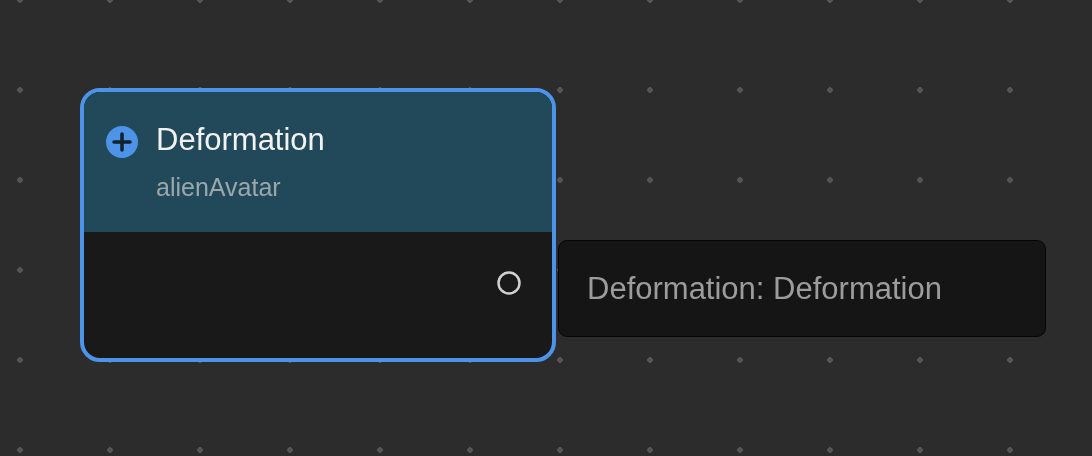 The height and width of the screenshot is (456, 1092). Describe the element at coordinates (802, 288) in the screenshot. I see `output-label: Deformation` at that location.